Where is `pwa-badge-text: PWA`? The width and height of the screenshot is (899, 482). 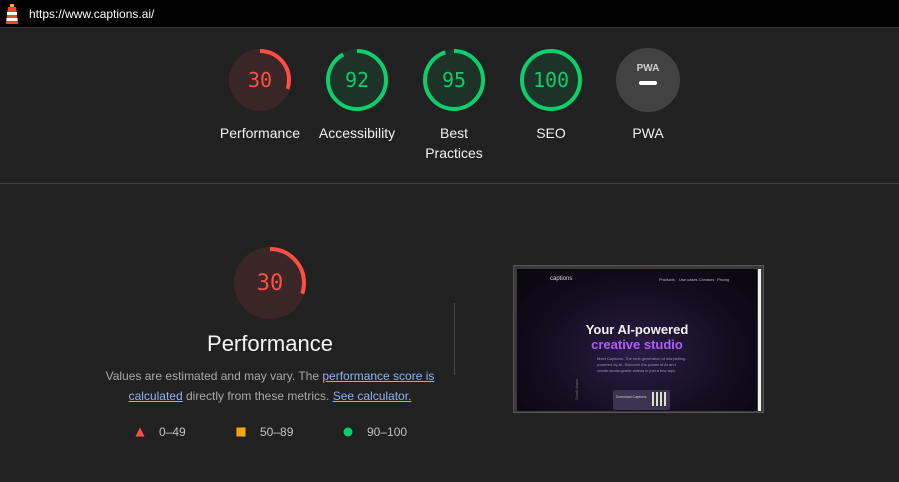
pwa-badge-text: PWA is located at coordinates (648, 68).